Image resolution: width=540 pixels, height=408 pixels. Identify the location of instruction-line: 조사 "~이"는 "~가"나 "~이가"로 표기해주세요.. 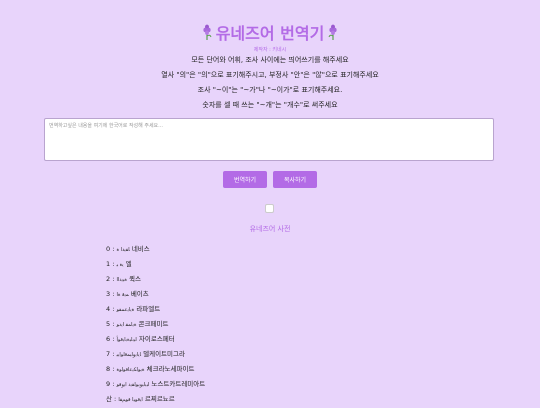
(270, 90).